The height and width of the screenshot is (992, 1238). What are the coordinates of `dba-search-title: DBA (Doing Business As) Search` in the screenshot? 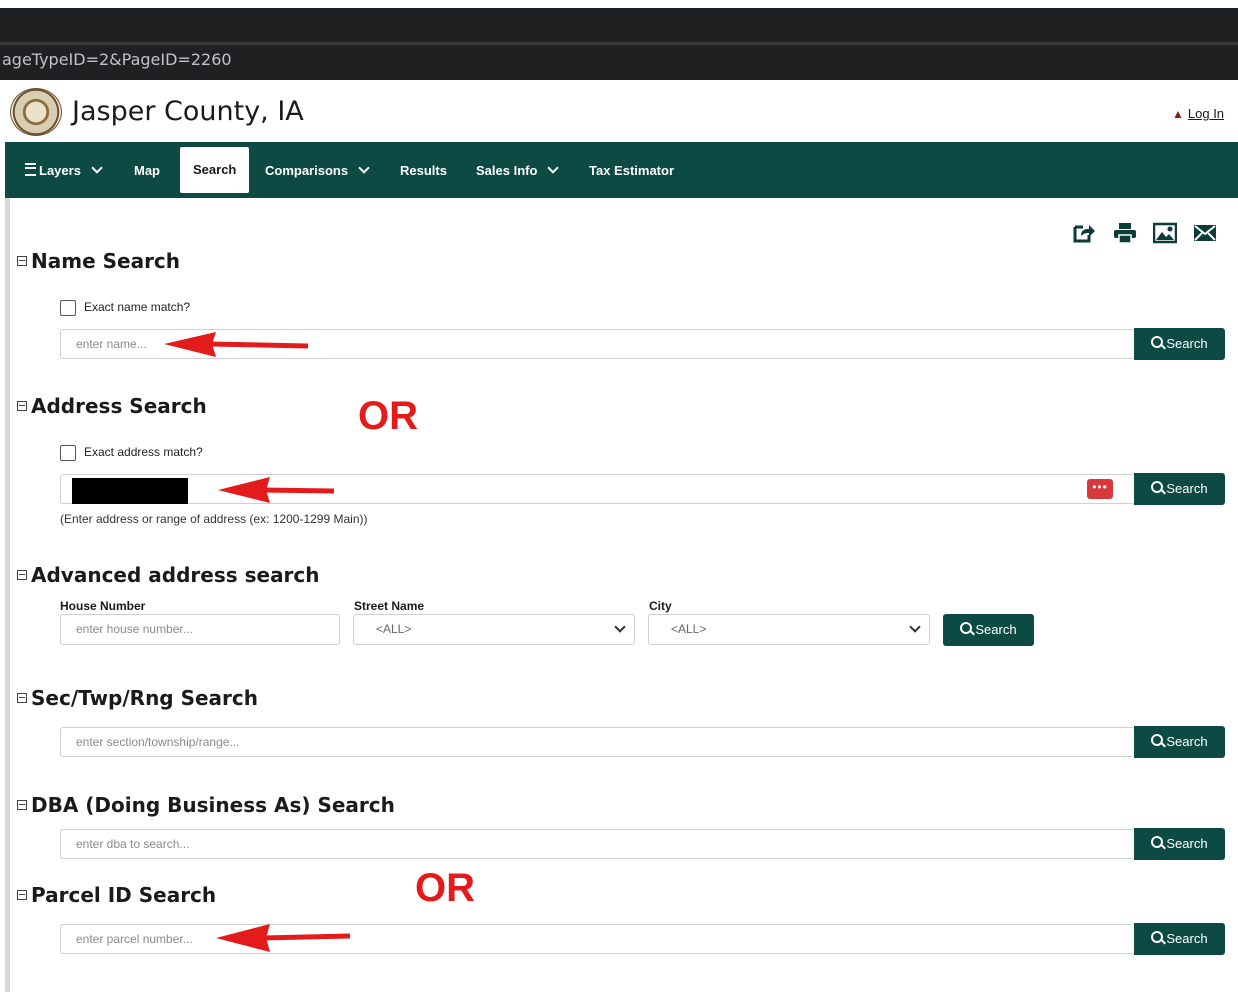 It's located at (206, 805).